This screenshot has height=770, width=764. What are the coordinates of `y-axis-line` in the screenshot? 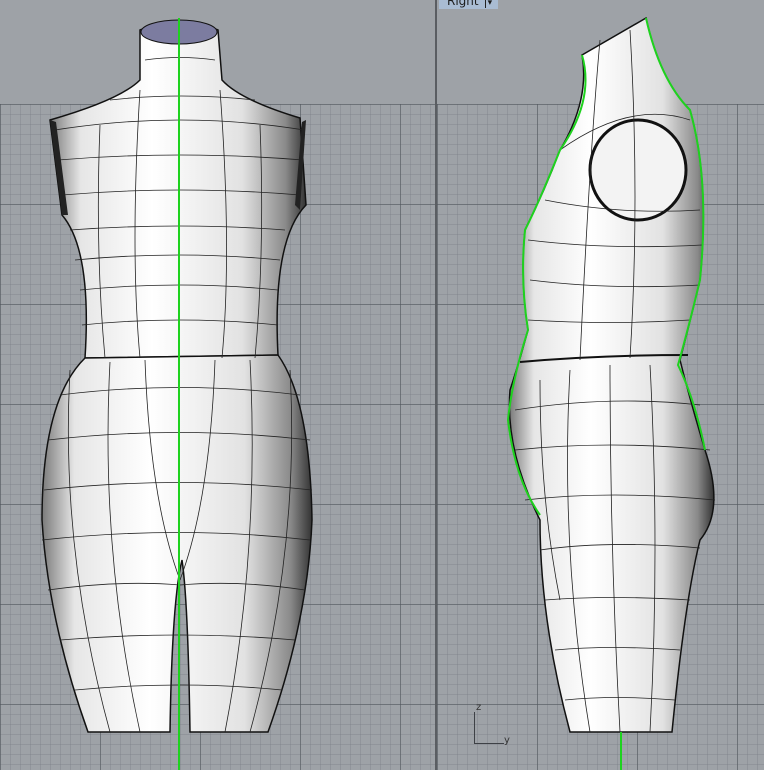 It's located at (489, 743).